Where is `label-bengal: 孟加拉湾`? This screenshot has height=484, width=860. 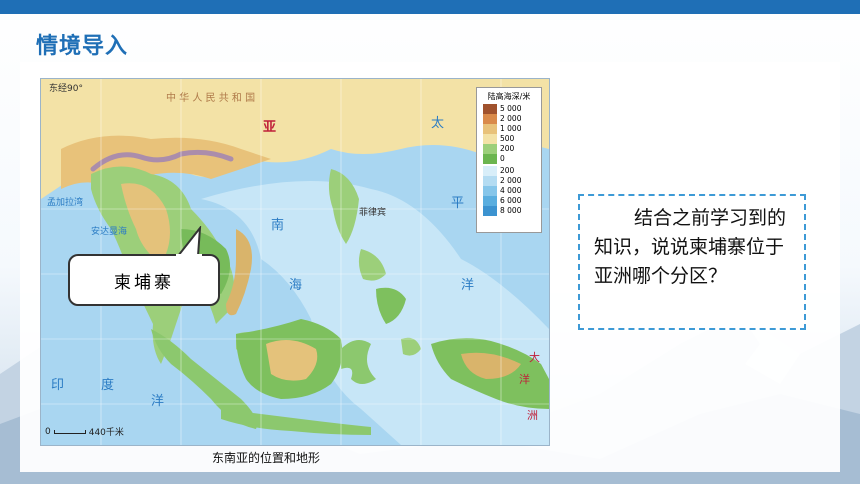 label-bengal: 孟加拉湾 is located at coordinates (65, 202).